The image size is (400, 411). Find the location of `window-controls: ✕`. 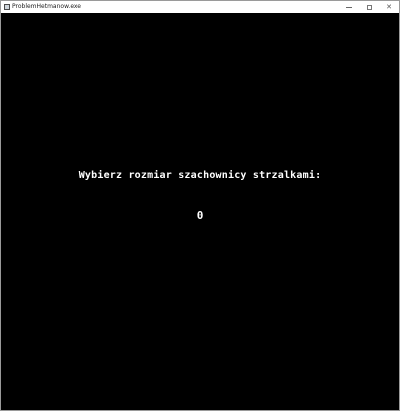

window-controls: ✕ is located at coordinates (369, 7).